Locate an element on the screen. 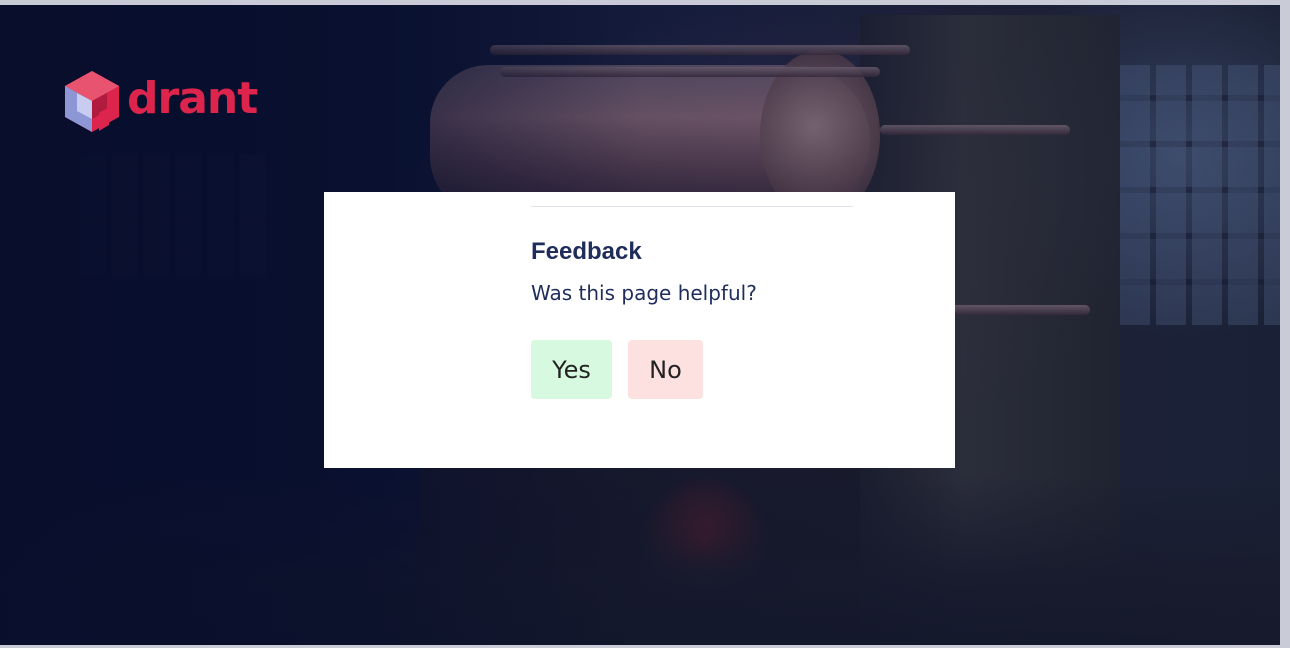  feedback-question: Was this page helpful? is located at coordinates (644, 293).